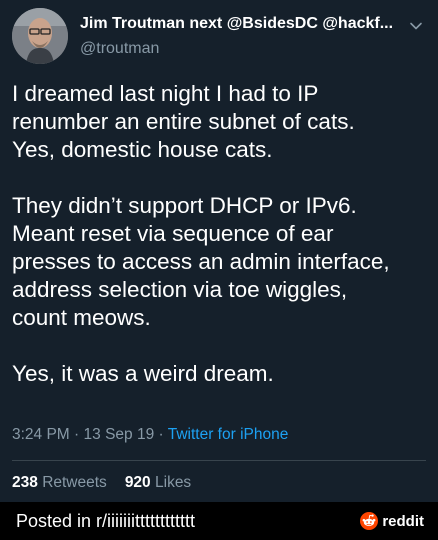 The image size is (438, 540). Describe the element at coordinates (74, 482) in the screenshot. I see `retweets-label: Retweets` at that location.